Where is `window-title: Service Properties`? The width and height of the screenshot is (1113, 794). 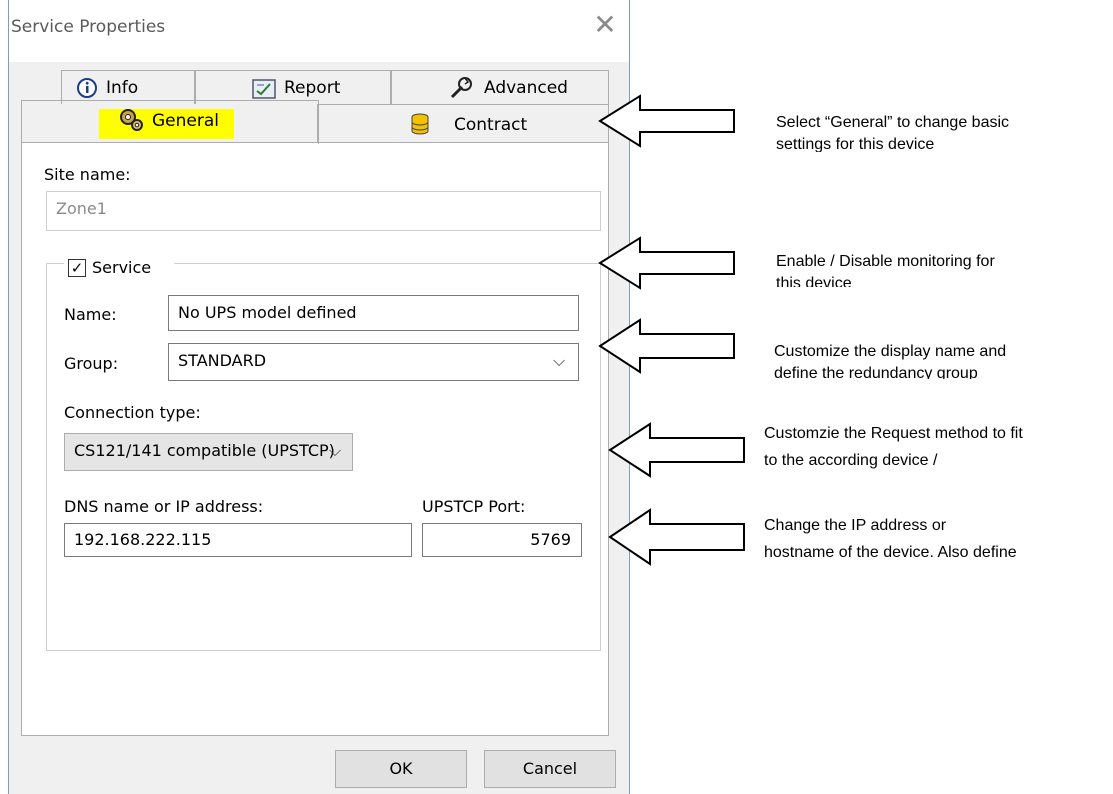
window-title: Service Properties is located at coordinates (88, 27).